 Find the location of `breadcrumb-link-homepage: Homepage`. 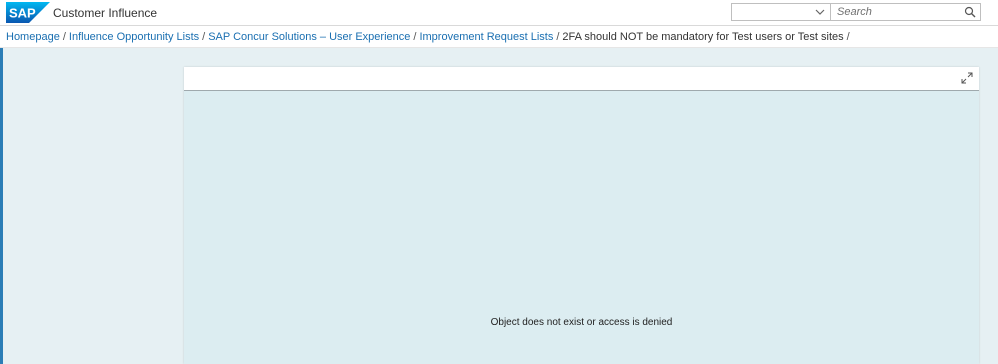

breadcrumb-link-homepage: Homepage is located at coordinates (33, 37).